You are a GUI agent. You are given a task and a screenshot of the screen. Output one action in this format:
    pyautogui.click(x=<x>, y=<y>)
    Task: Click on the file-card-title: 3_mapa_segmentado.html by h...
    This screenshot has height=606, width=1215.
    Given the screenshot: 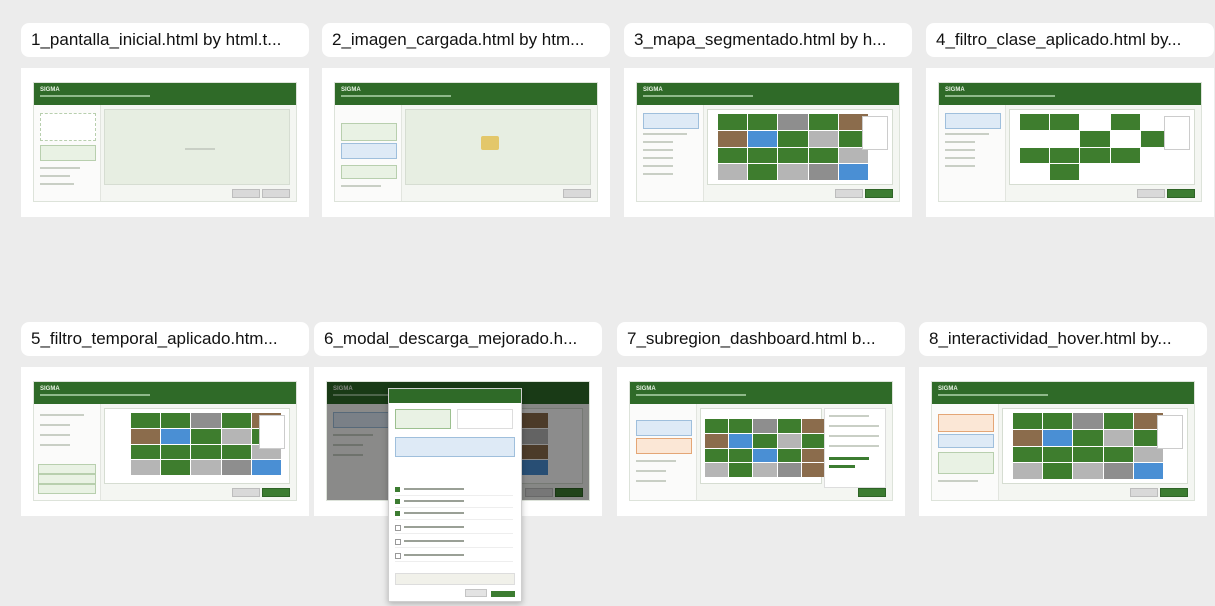 What is the action you would take?
    pyautogui.click(x=768, y=40)
    